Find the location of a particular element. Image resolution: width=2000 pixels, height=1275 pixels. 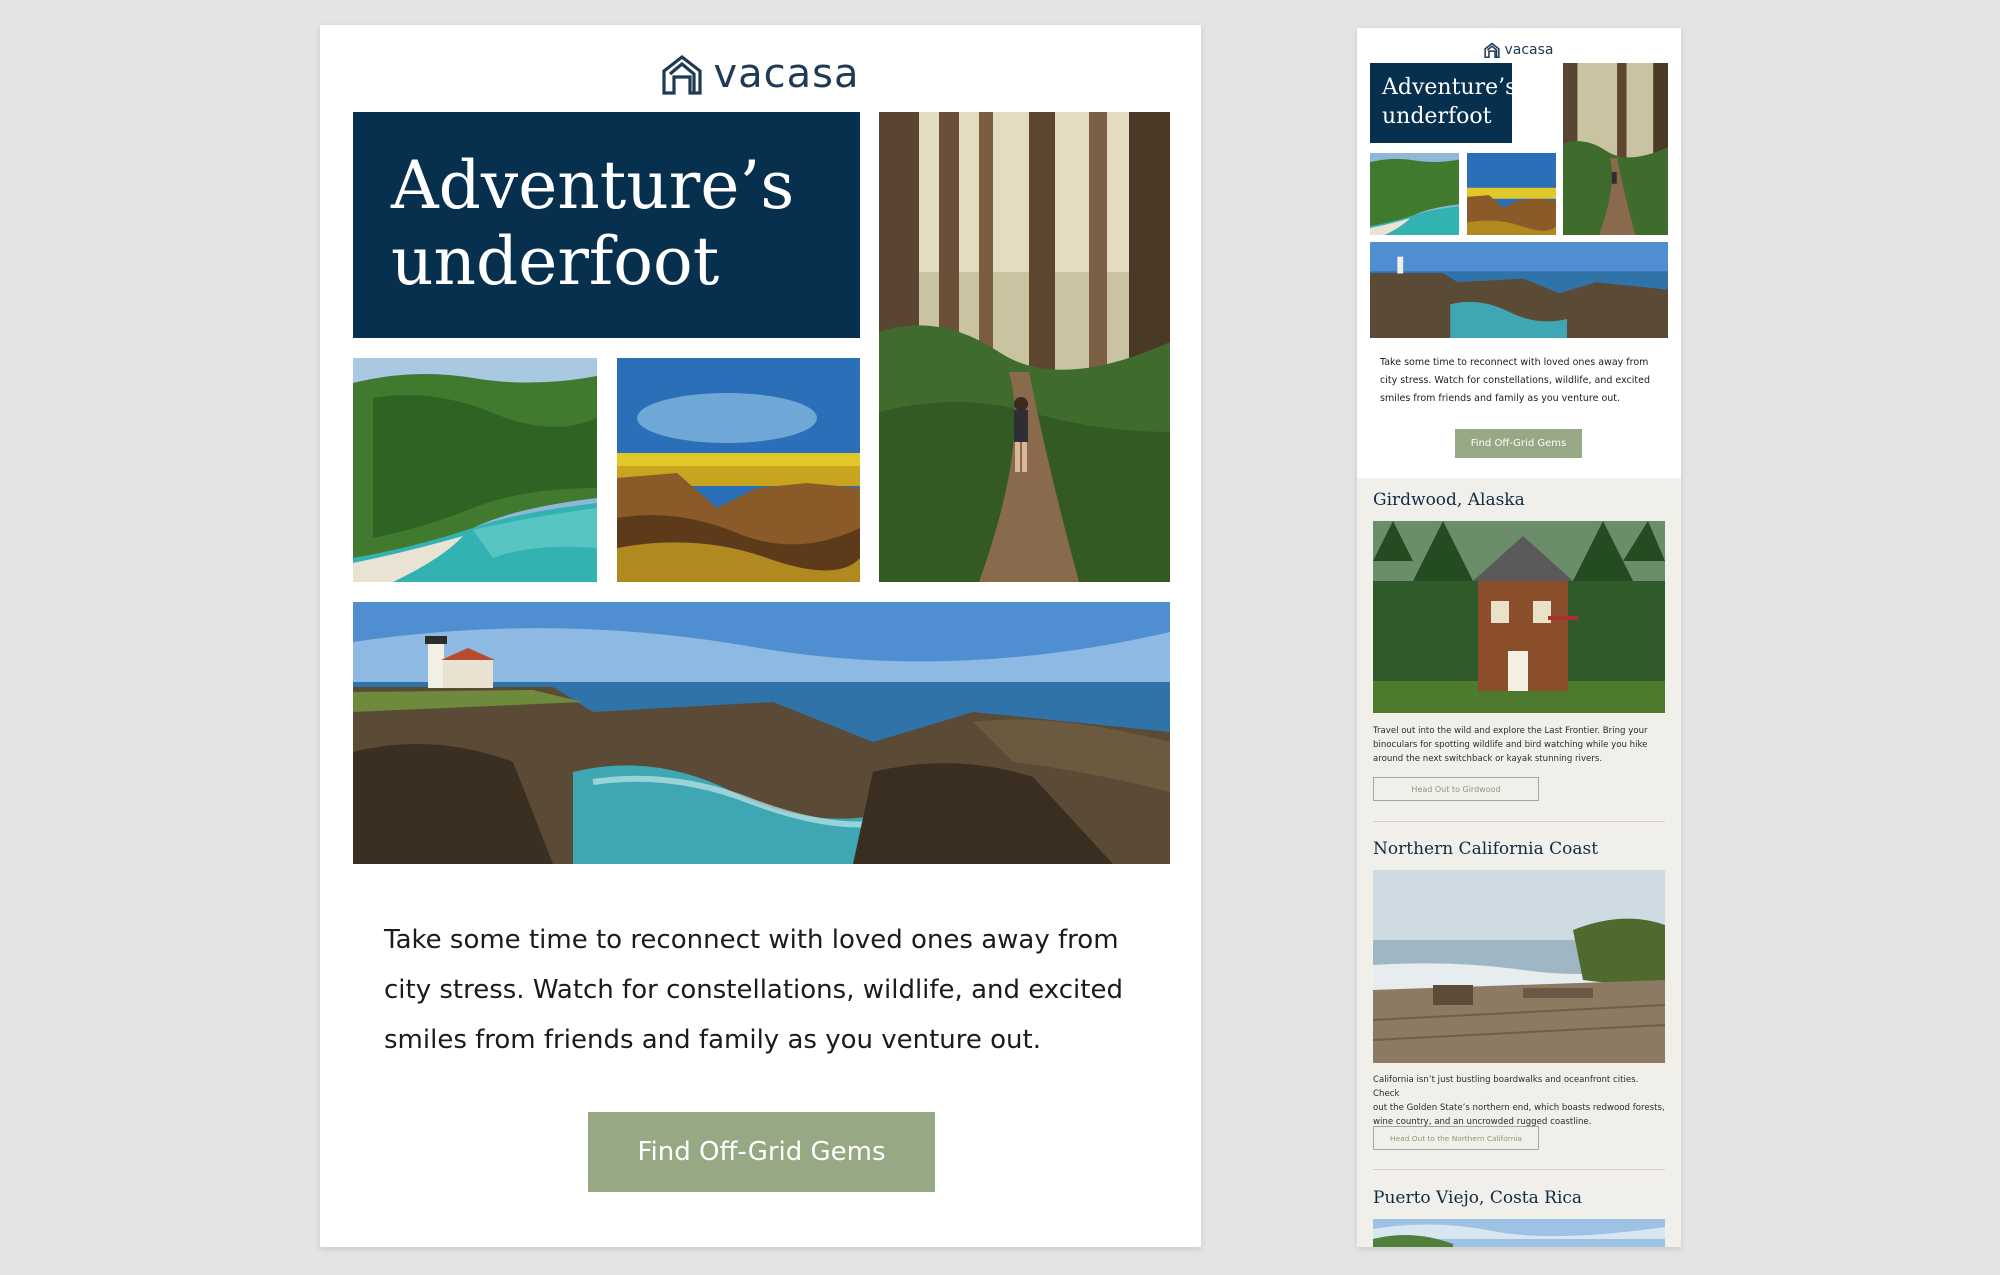

destination-title-girdwood: Girdwood, Alaska is located at coordinates (1449, 500).